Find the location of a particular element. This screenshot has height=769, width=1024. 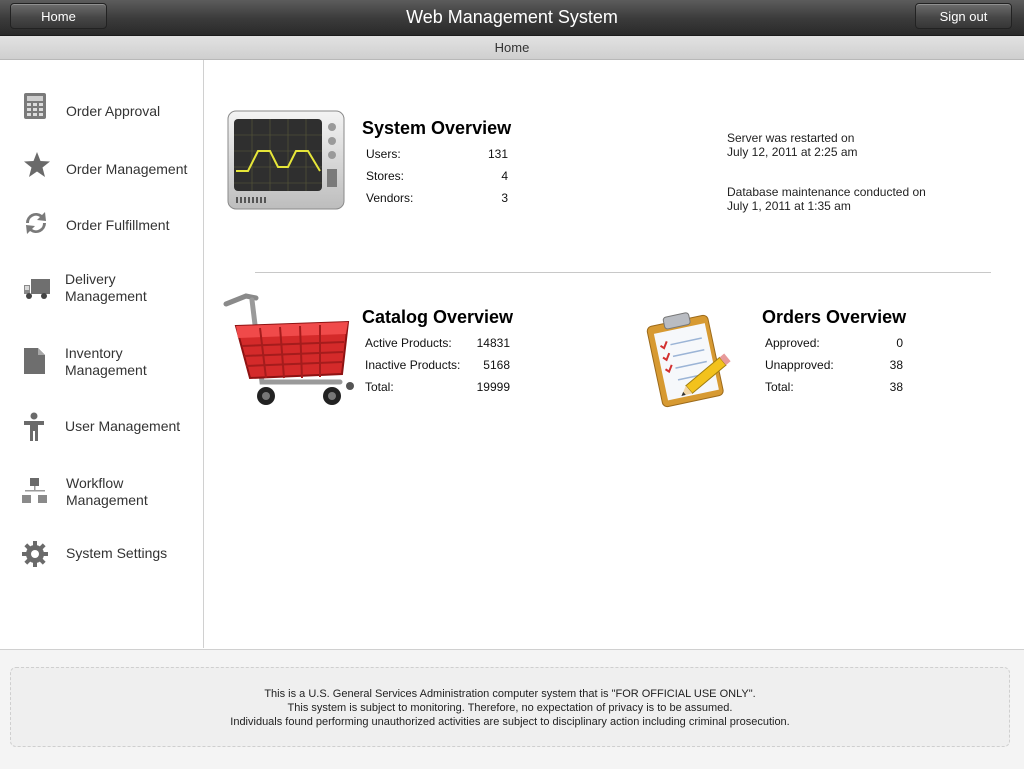

top-bar: Web Management System Home Sign out is located at coordinates (512, 18).